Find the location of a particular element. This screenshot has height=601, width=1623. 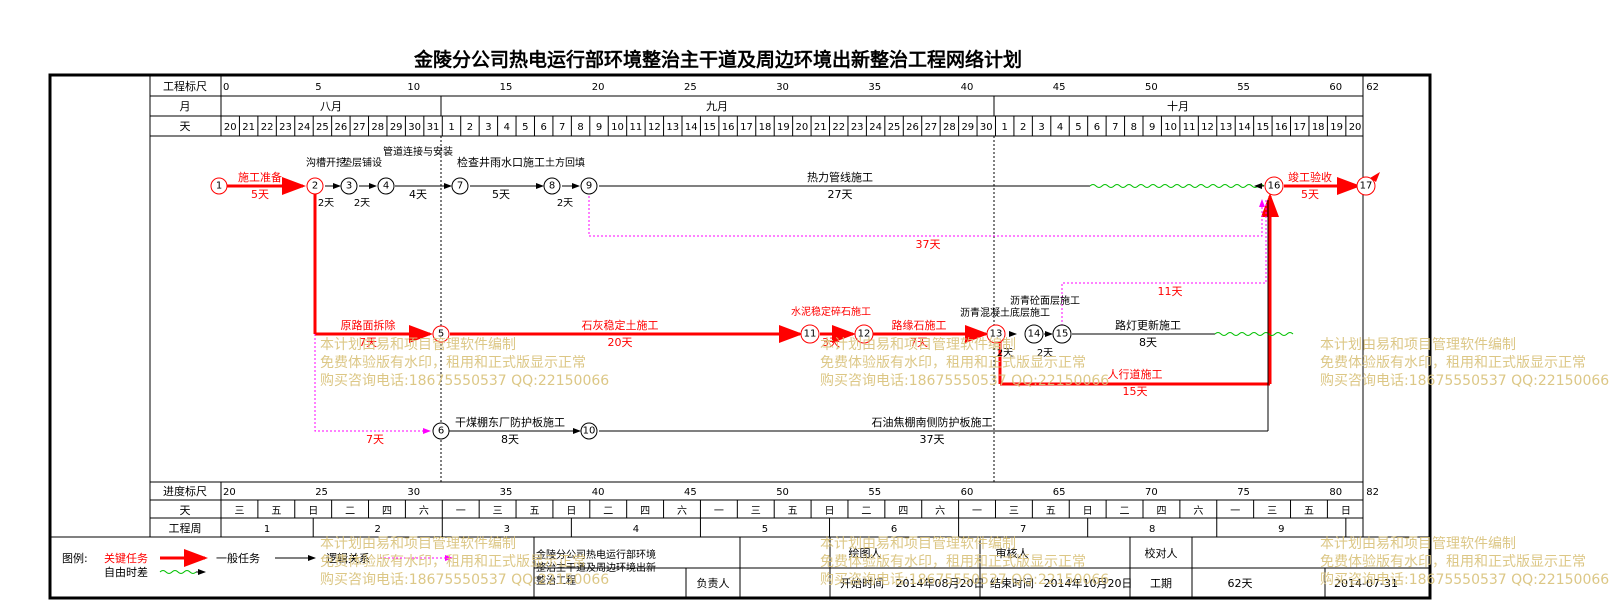

task-duration: 2天 is located at coordinates (326, 203).